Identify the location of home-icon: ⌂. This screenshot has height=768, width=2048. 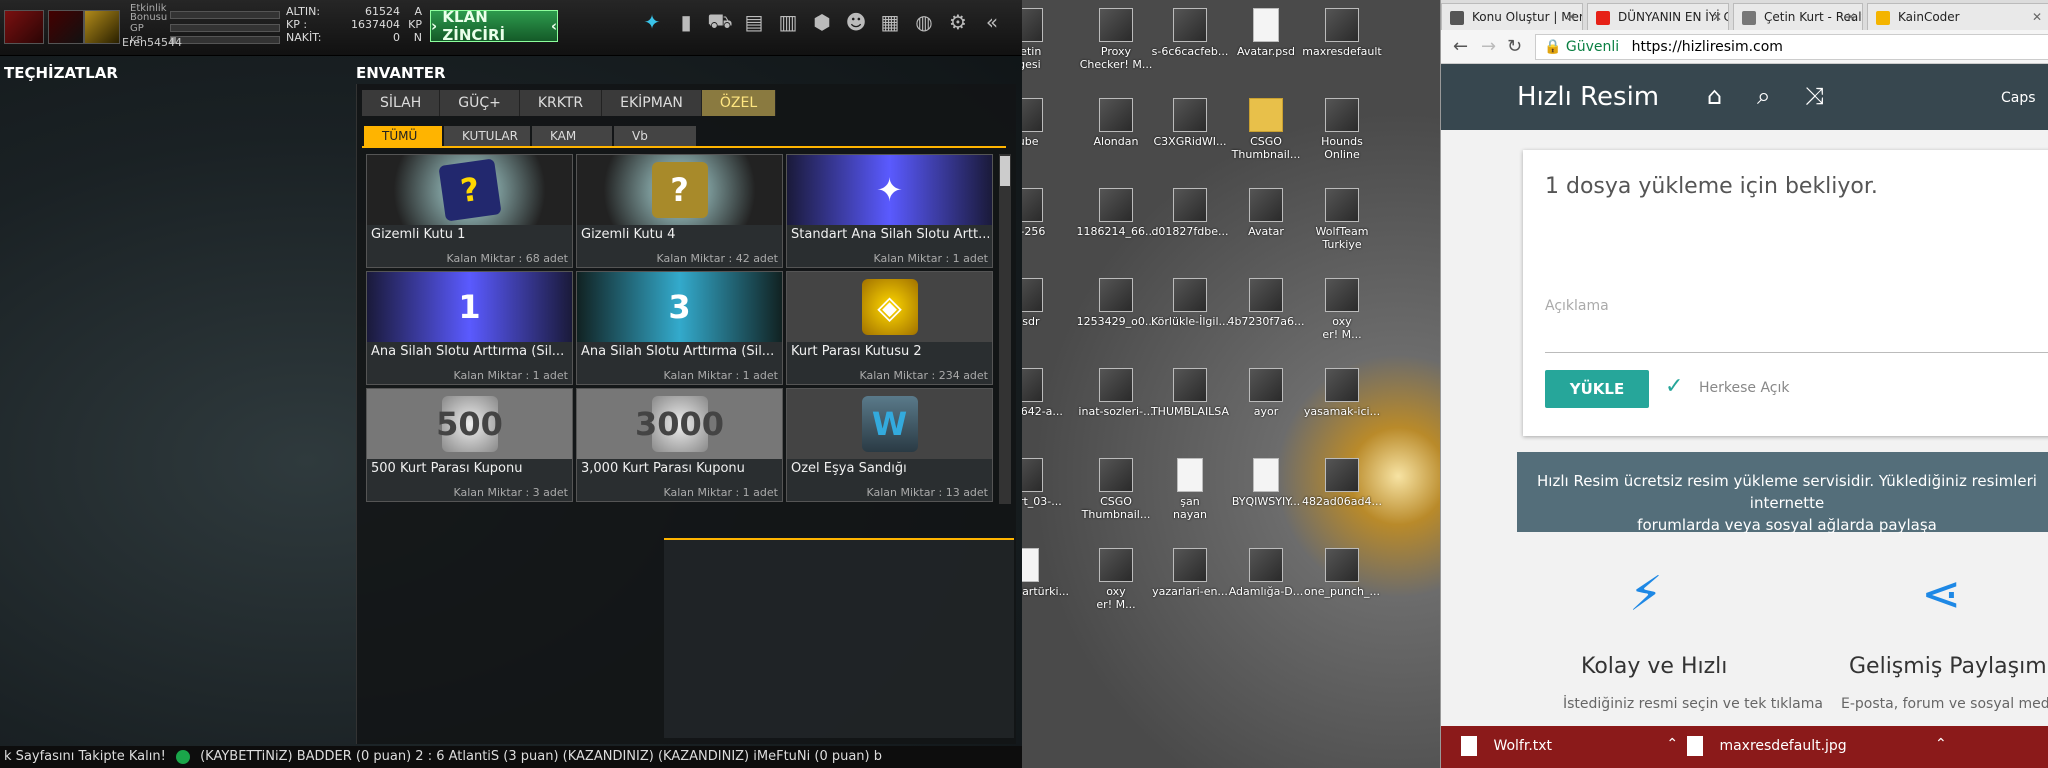
(1714, 96).